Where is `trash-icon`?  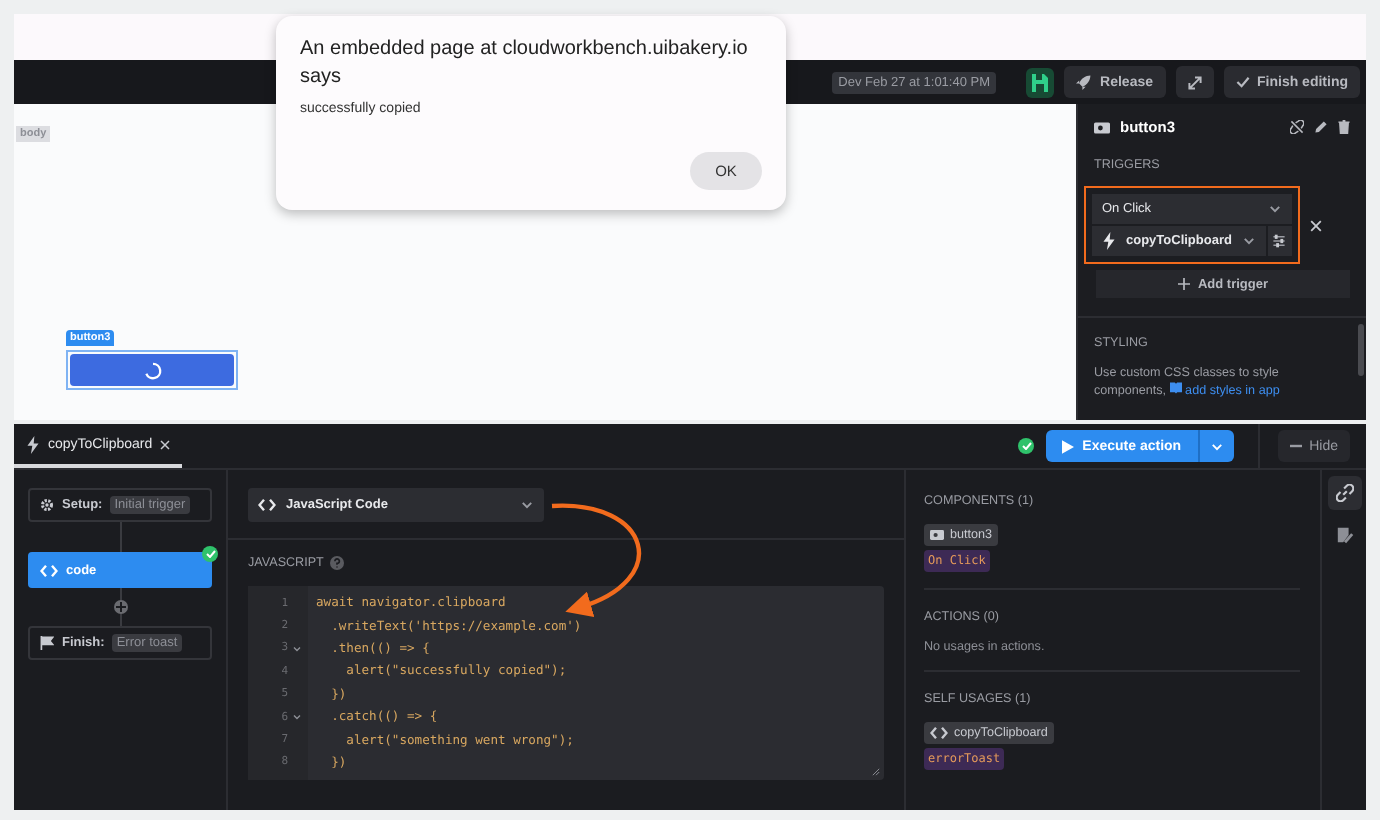 trash-icon is located at coordinates (1344, 127).